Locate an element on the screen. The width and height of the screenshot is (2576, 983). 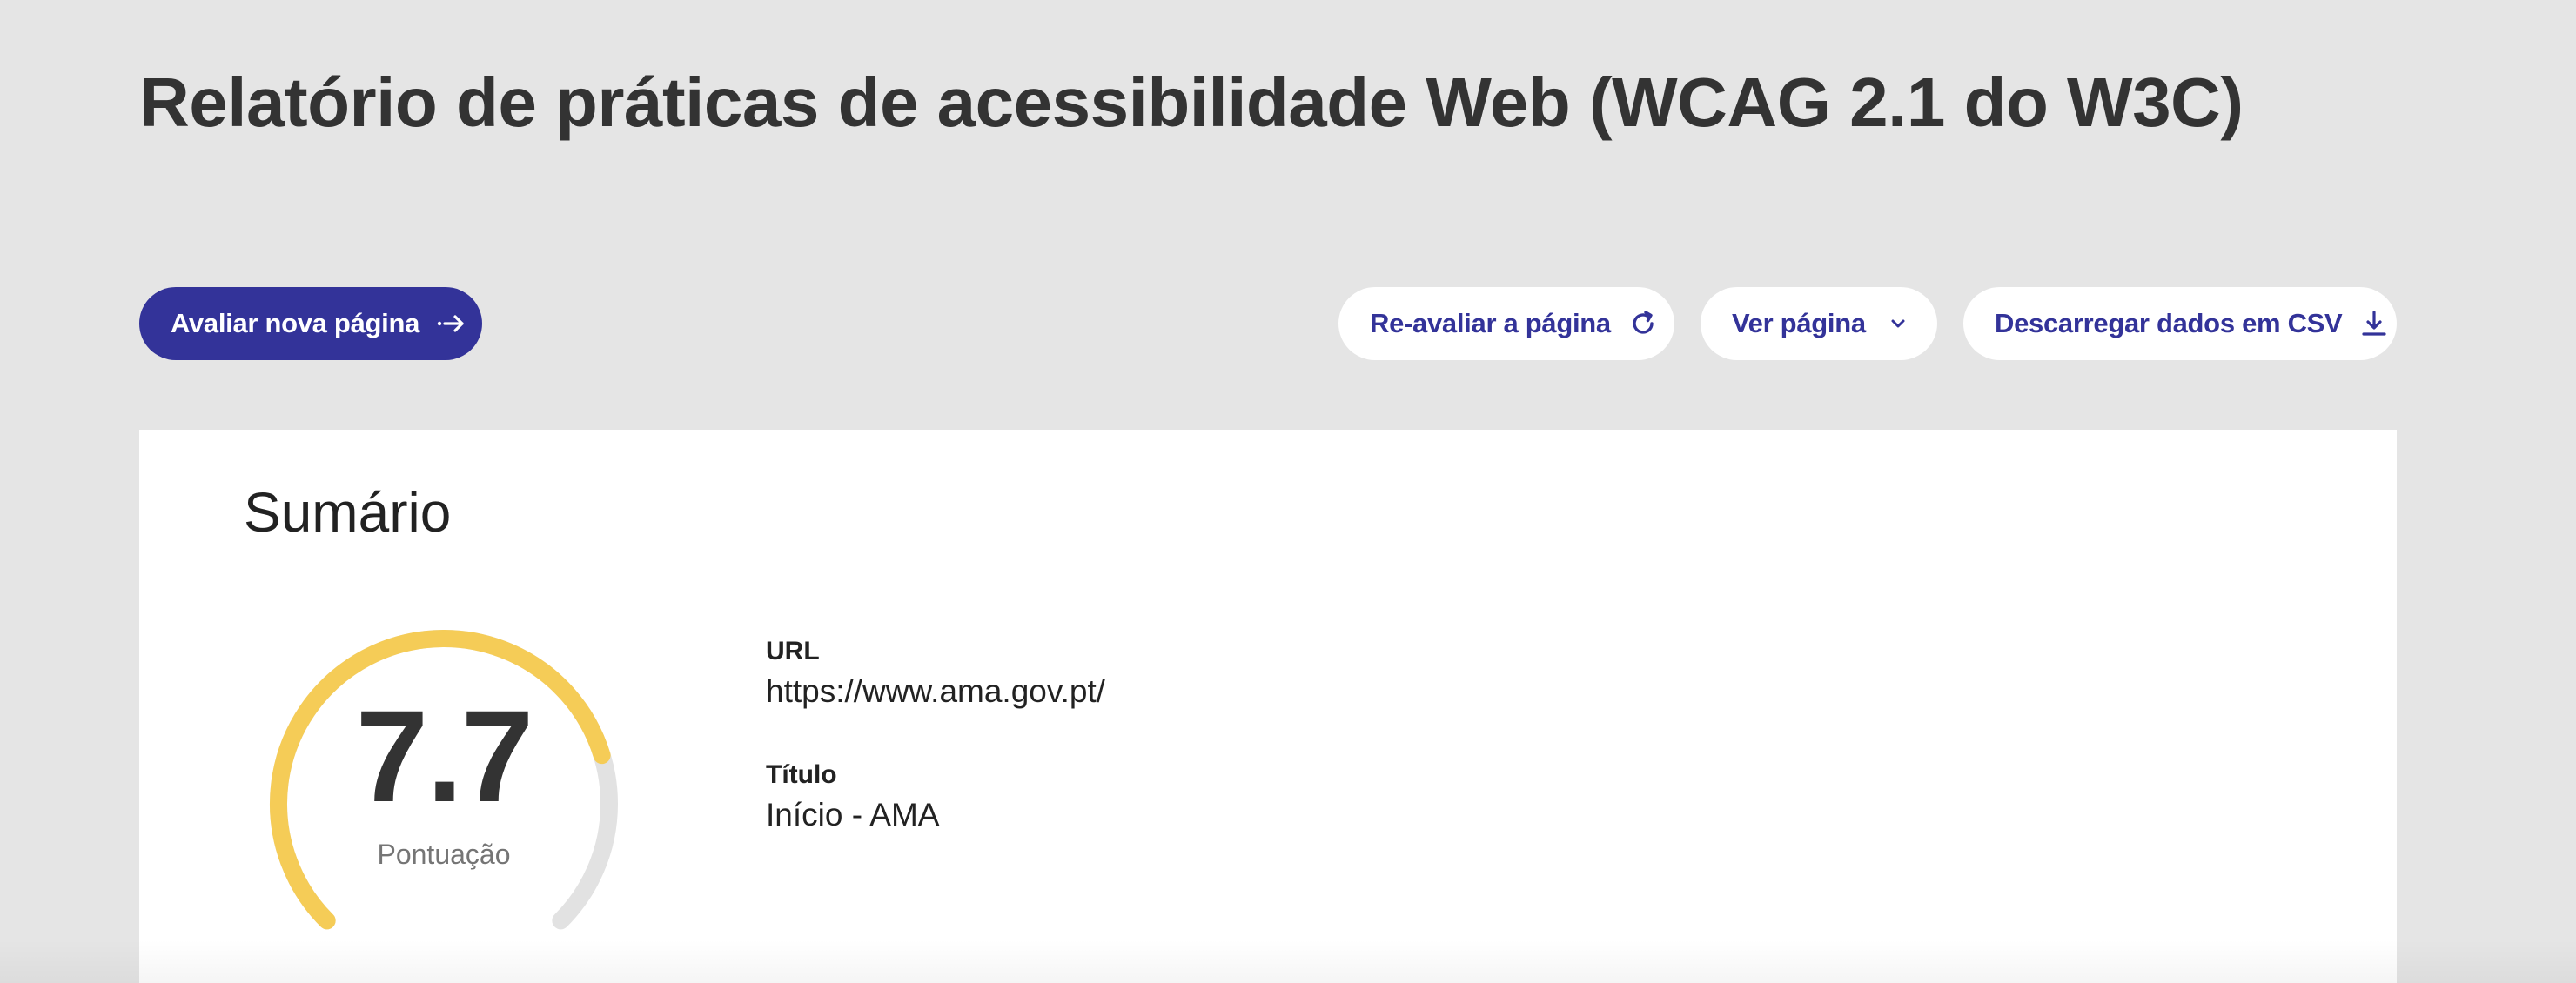
evaluate-new-page-label: Avaliar nova página is located at coordinates (295, 323).